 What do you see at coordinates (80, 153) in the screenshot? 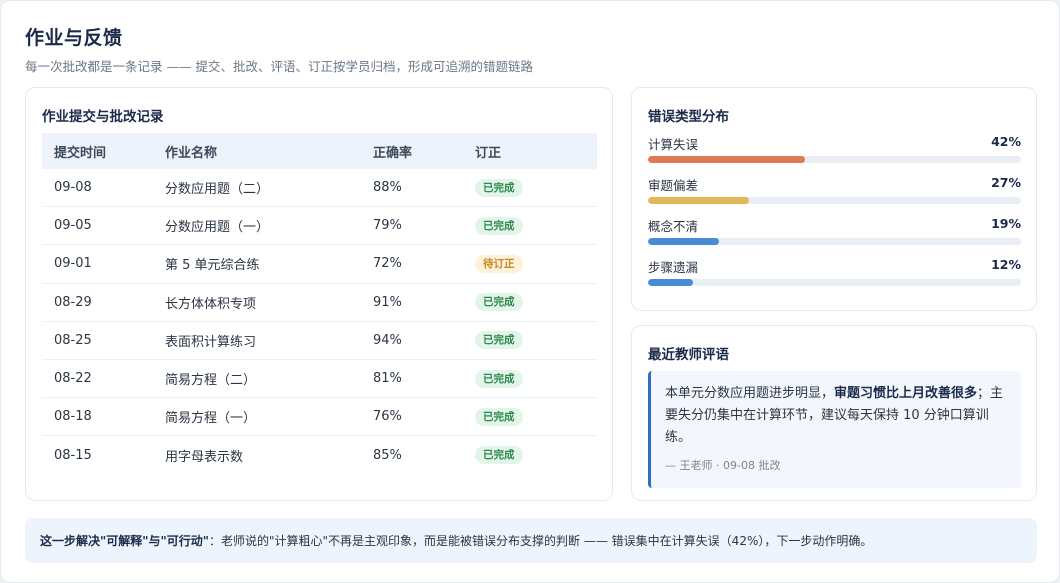
I see `column-header-date: 提交时间` at bounding box center [80, 153].